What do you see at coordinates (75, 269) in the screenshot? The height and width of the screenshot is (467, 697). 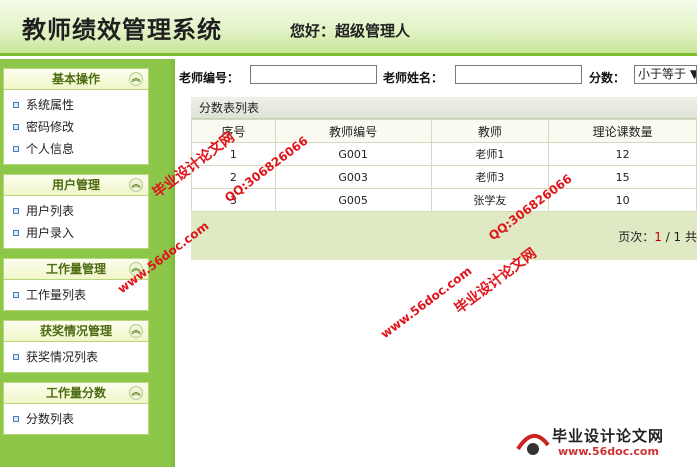 I see `nav-group-title: 工作量管理` at bounding box center [75, 269].